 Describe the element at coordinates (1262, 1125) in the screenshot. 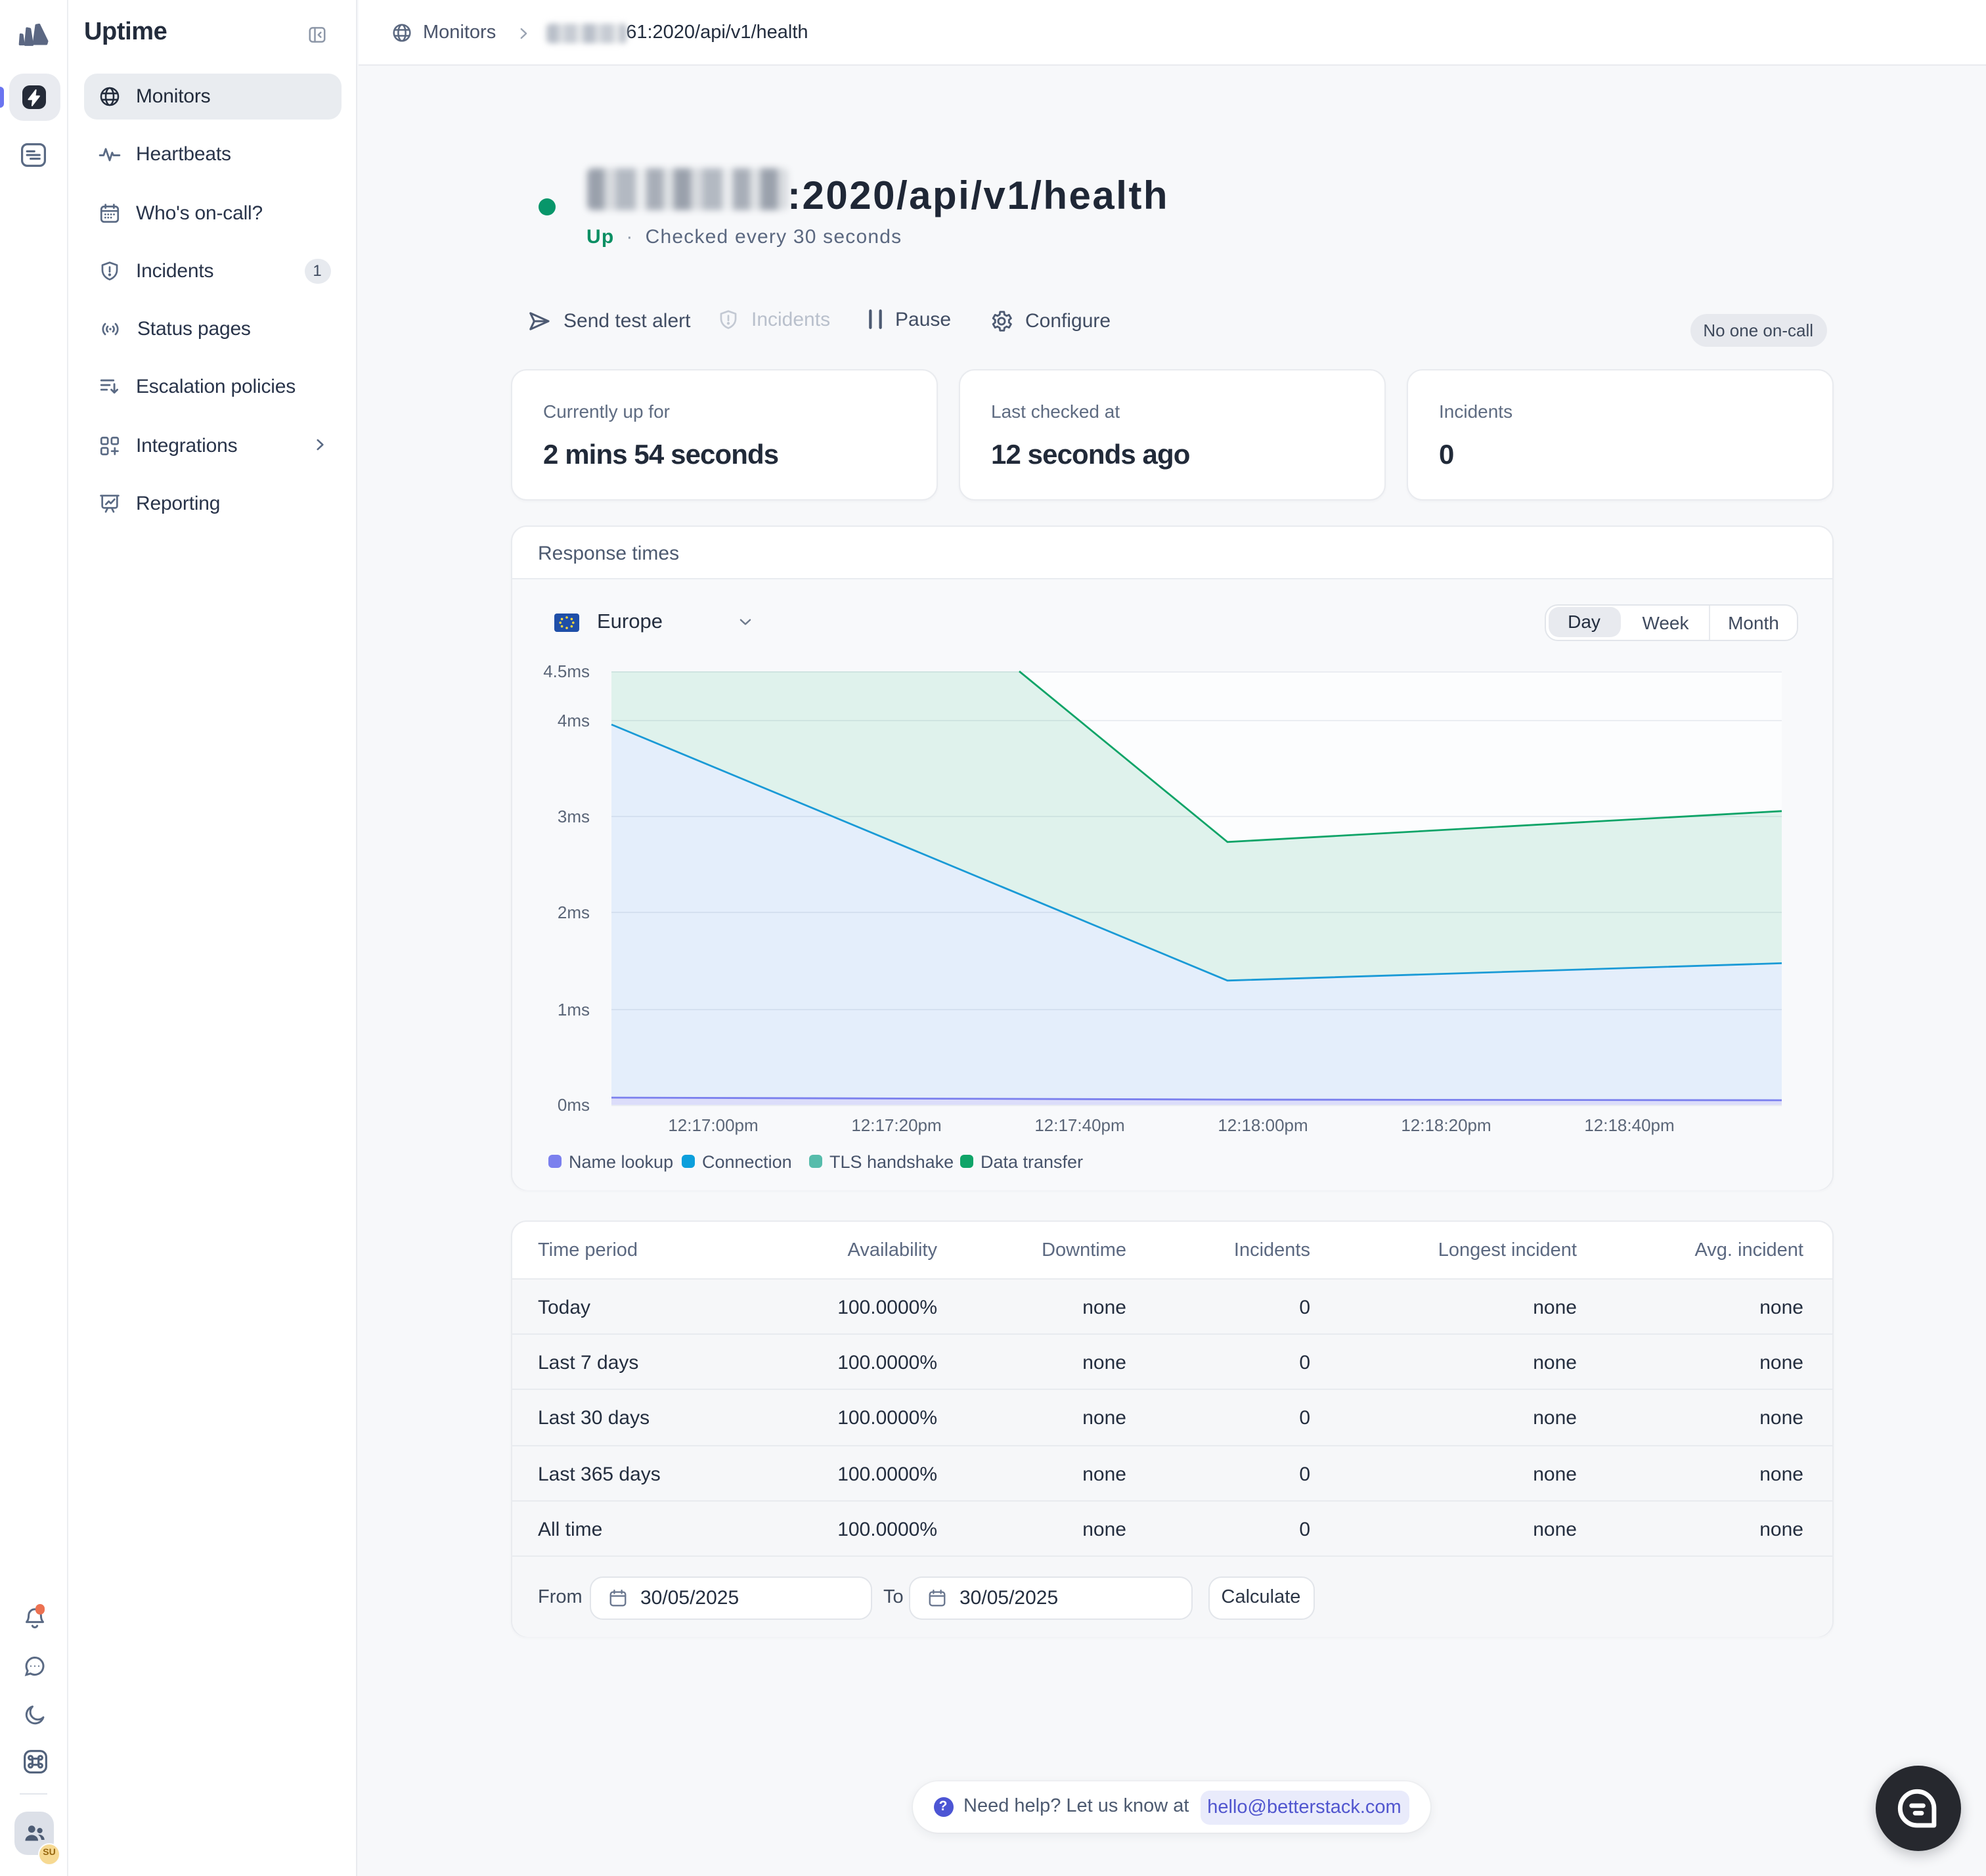

I see `svg-text: 12:18:00pm` at that location.